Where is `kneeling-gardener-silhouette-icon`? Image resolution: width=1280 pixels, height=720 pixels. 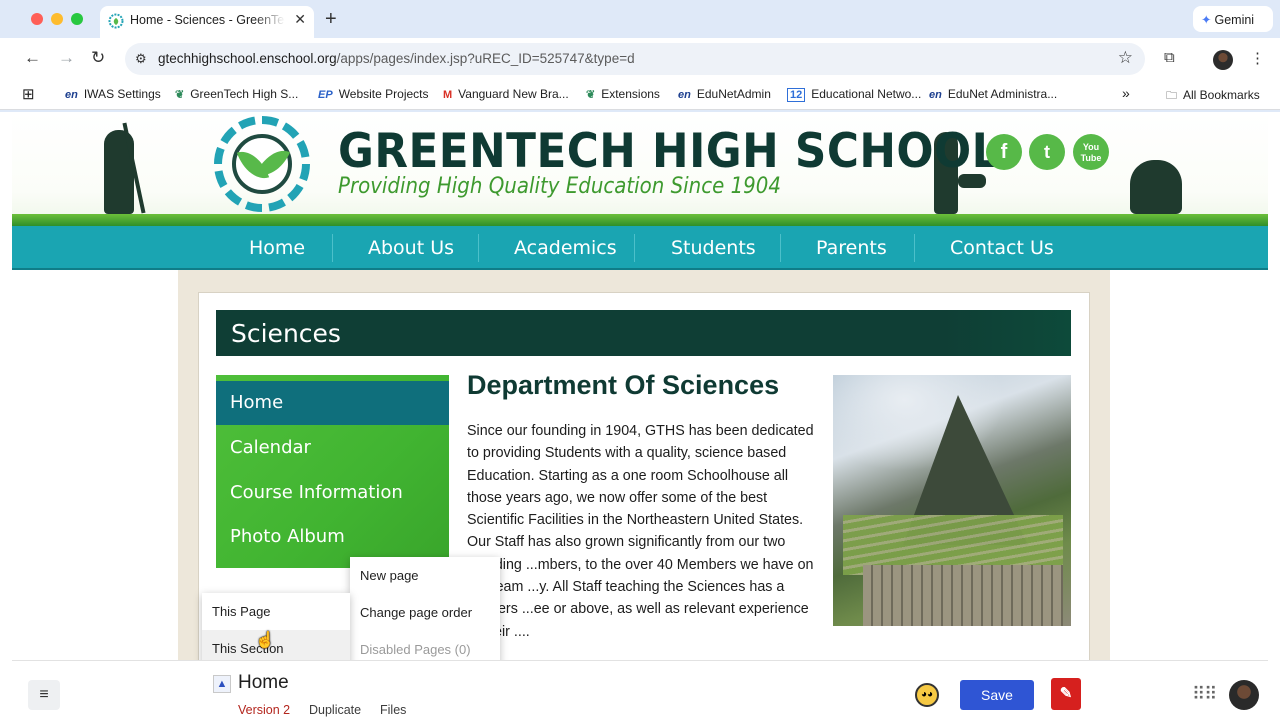
kneeling-gardener-silhouette-icon is located at coordinates (1156, 187).